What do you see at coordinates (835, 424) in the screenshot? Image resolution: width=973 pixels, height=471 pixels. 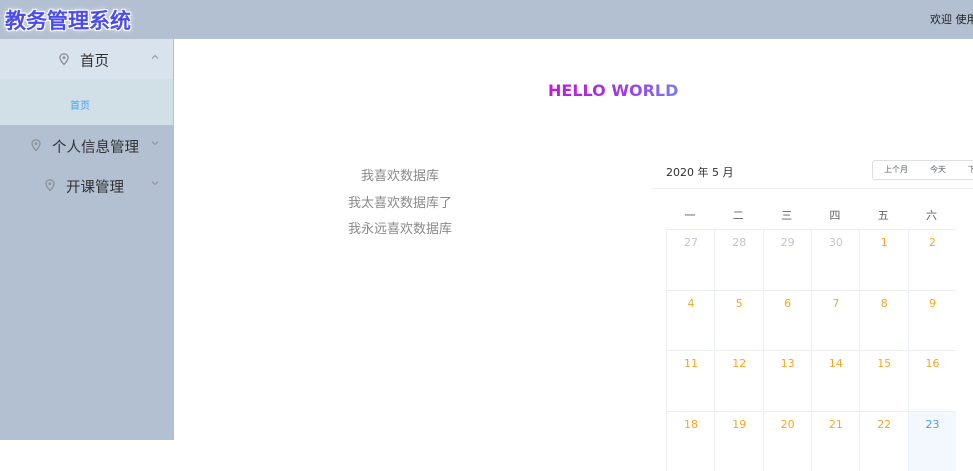 I see `calendar-day-number: 21` at bounding box center [835, 424].